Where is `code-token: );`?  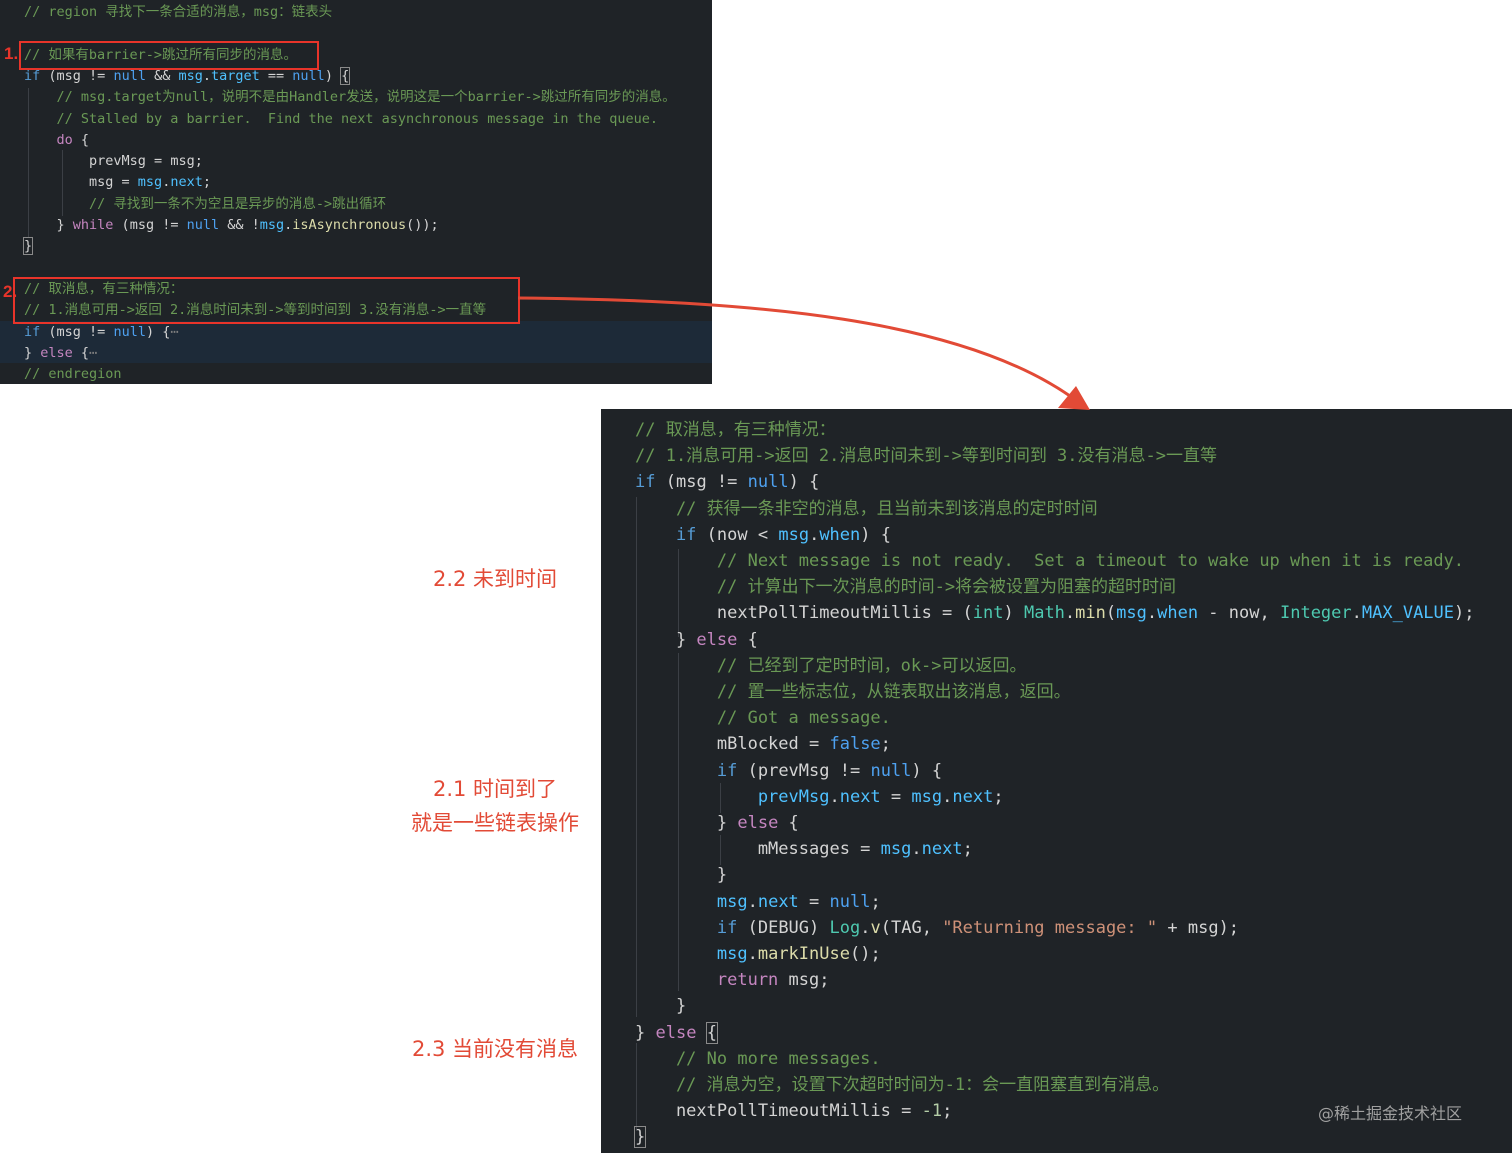 code-token: ); is located at coordinates (1464, 613).